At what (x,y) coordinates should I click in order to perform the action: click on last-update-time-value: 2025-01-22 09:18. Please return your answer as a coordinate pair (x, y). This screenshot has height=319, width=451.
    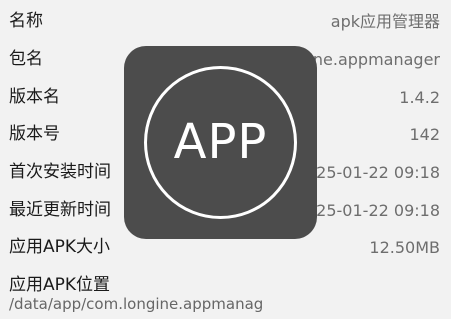
    Looking at the image, I should click on (367, 210).